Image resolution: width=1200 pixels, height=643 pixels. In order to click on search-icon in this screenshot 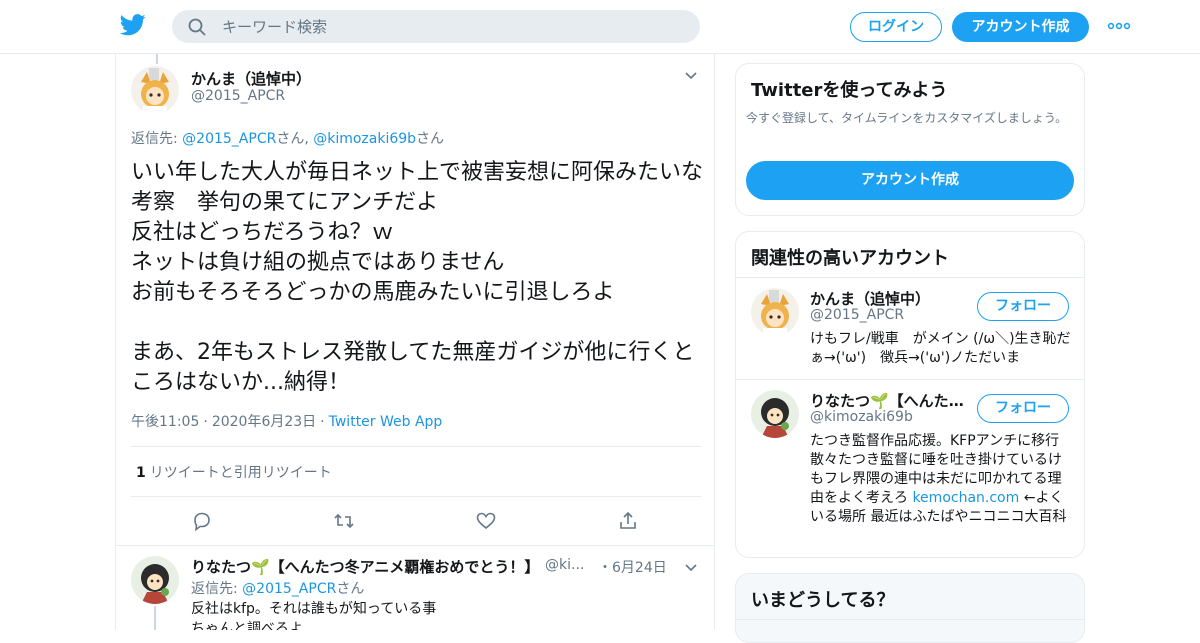, I will do `click(197, 27)`.